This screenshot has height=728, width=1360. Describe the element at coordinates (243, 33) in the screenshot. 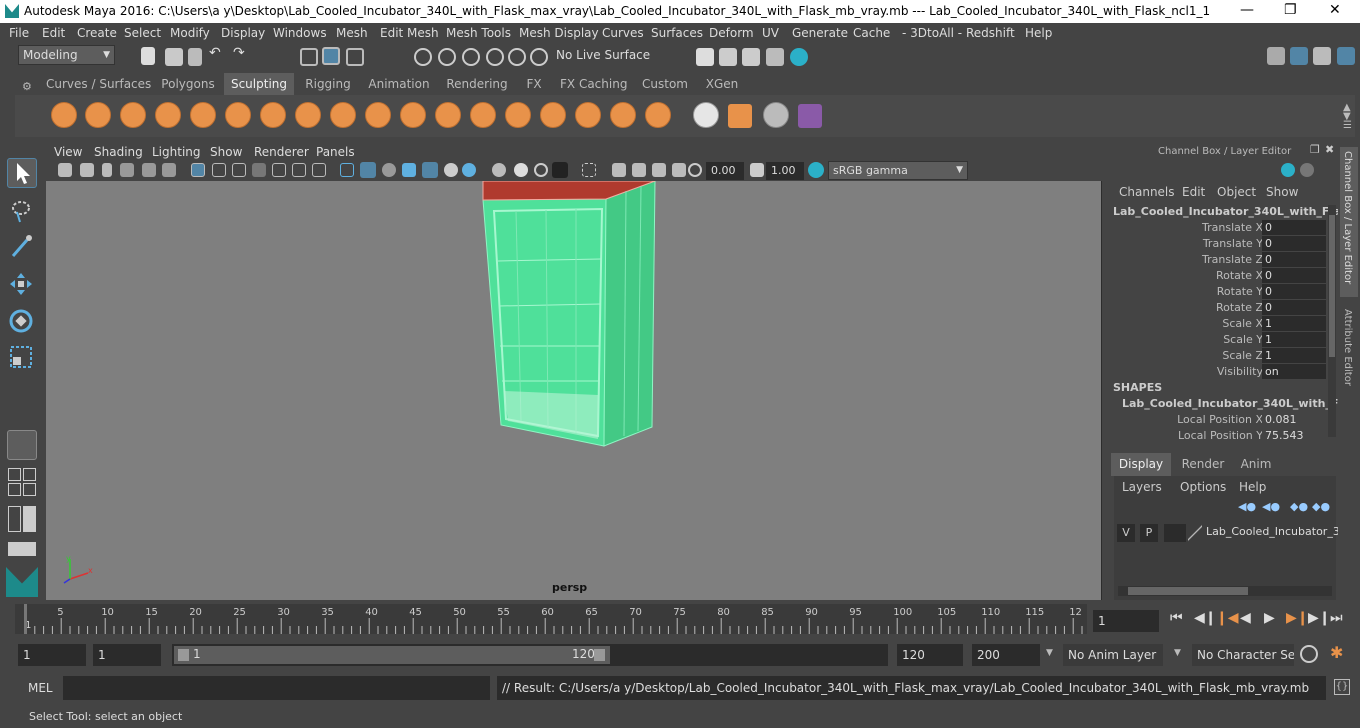

I see `menu-display: Display` at that location.